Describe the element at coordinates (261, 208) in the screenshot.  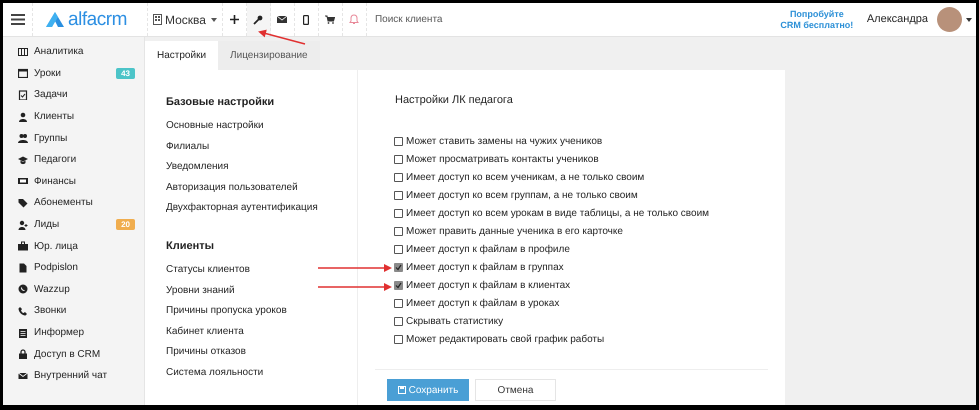
I see `settings-link: Двухфакторная аутентификация` at that location.